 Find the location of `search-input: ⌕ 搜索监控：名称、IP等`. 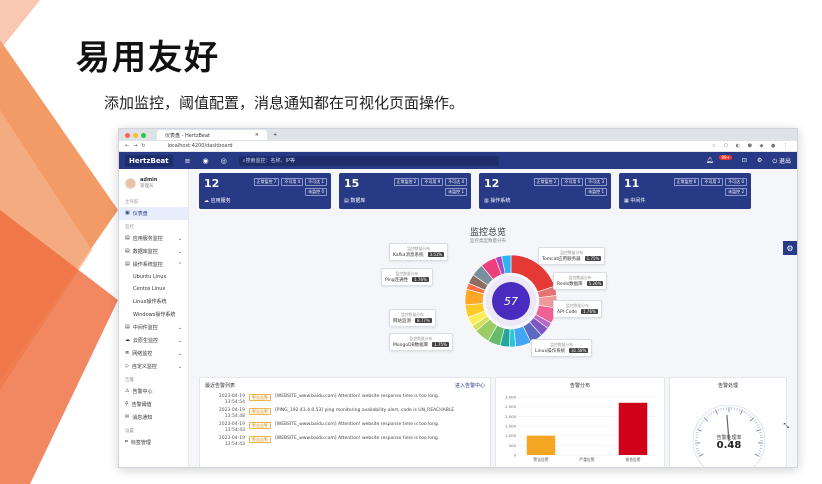

search-input: ⌕ 搜索监控：名称、IP等 is located at coordinates (368, 160).